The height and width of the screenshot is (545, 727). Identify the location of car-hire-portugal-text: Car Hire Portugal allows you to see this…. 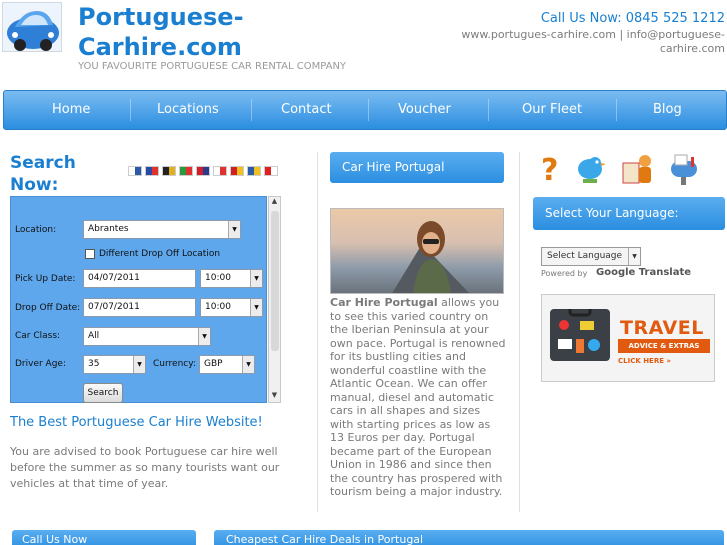
(418, 397).